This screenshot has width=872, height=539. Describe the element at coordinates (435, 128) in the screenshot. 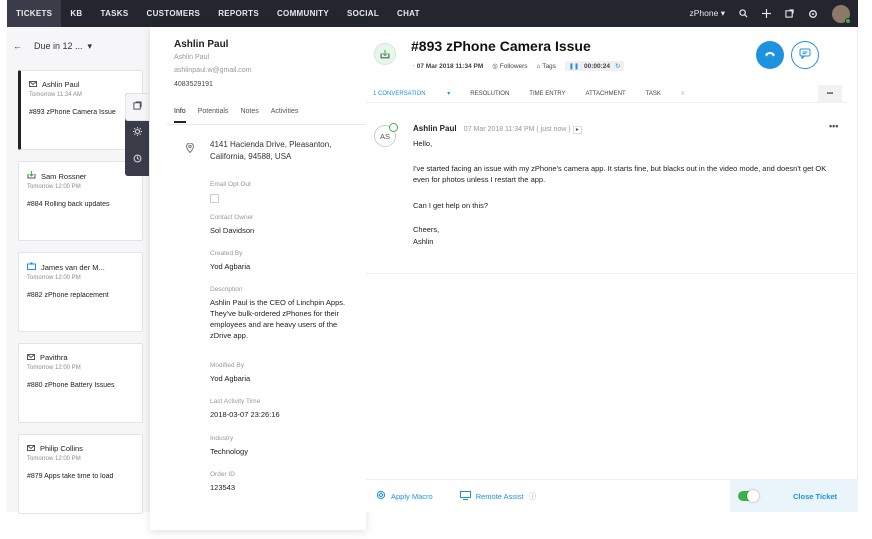

I see `message-author: Ashlin Paul` at that location.